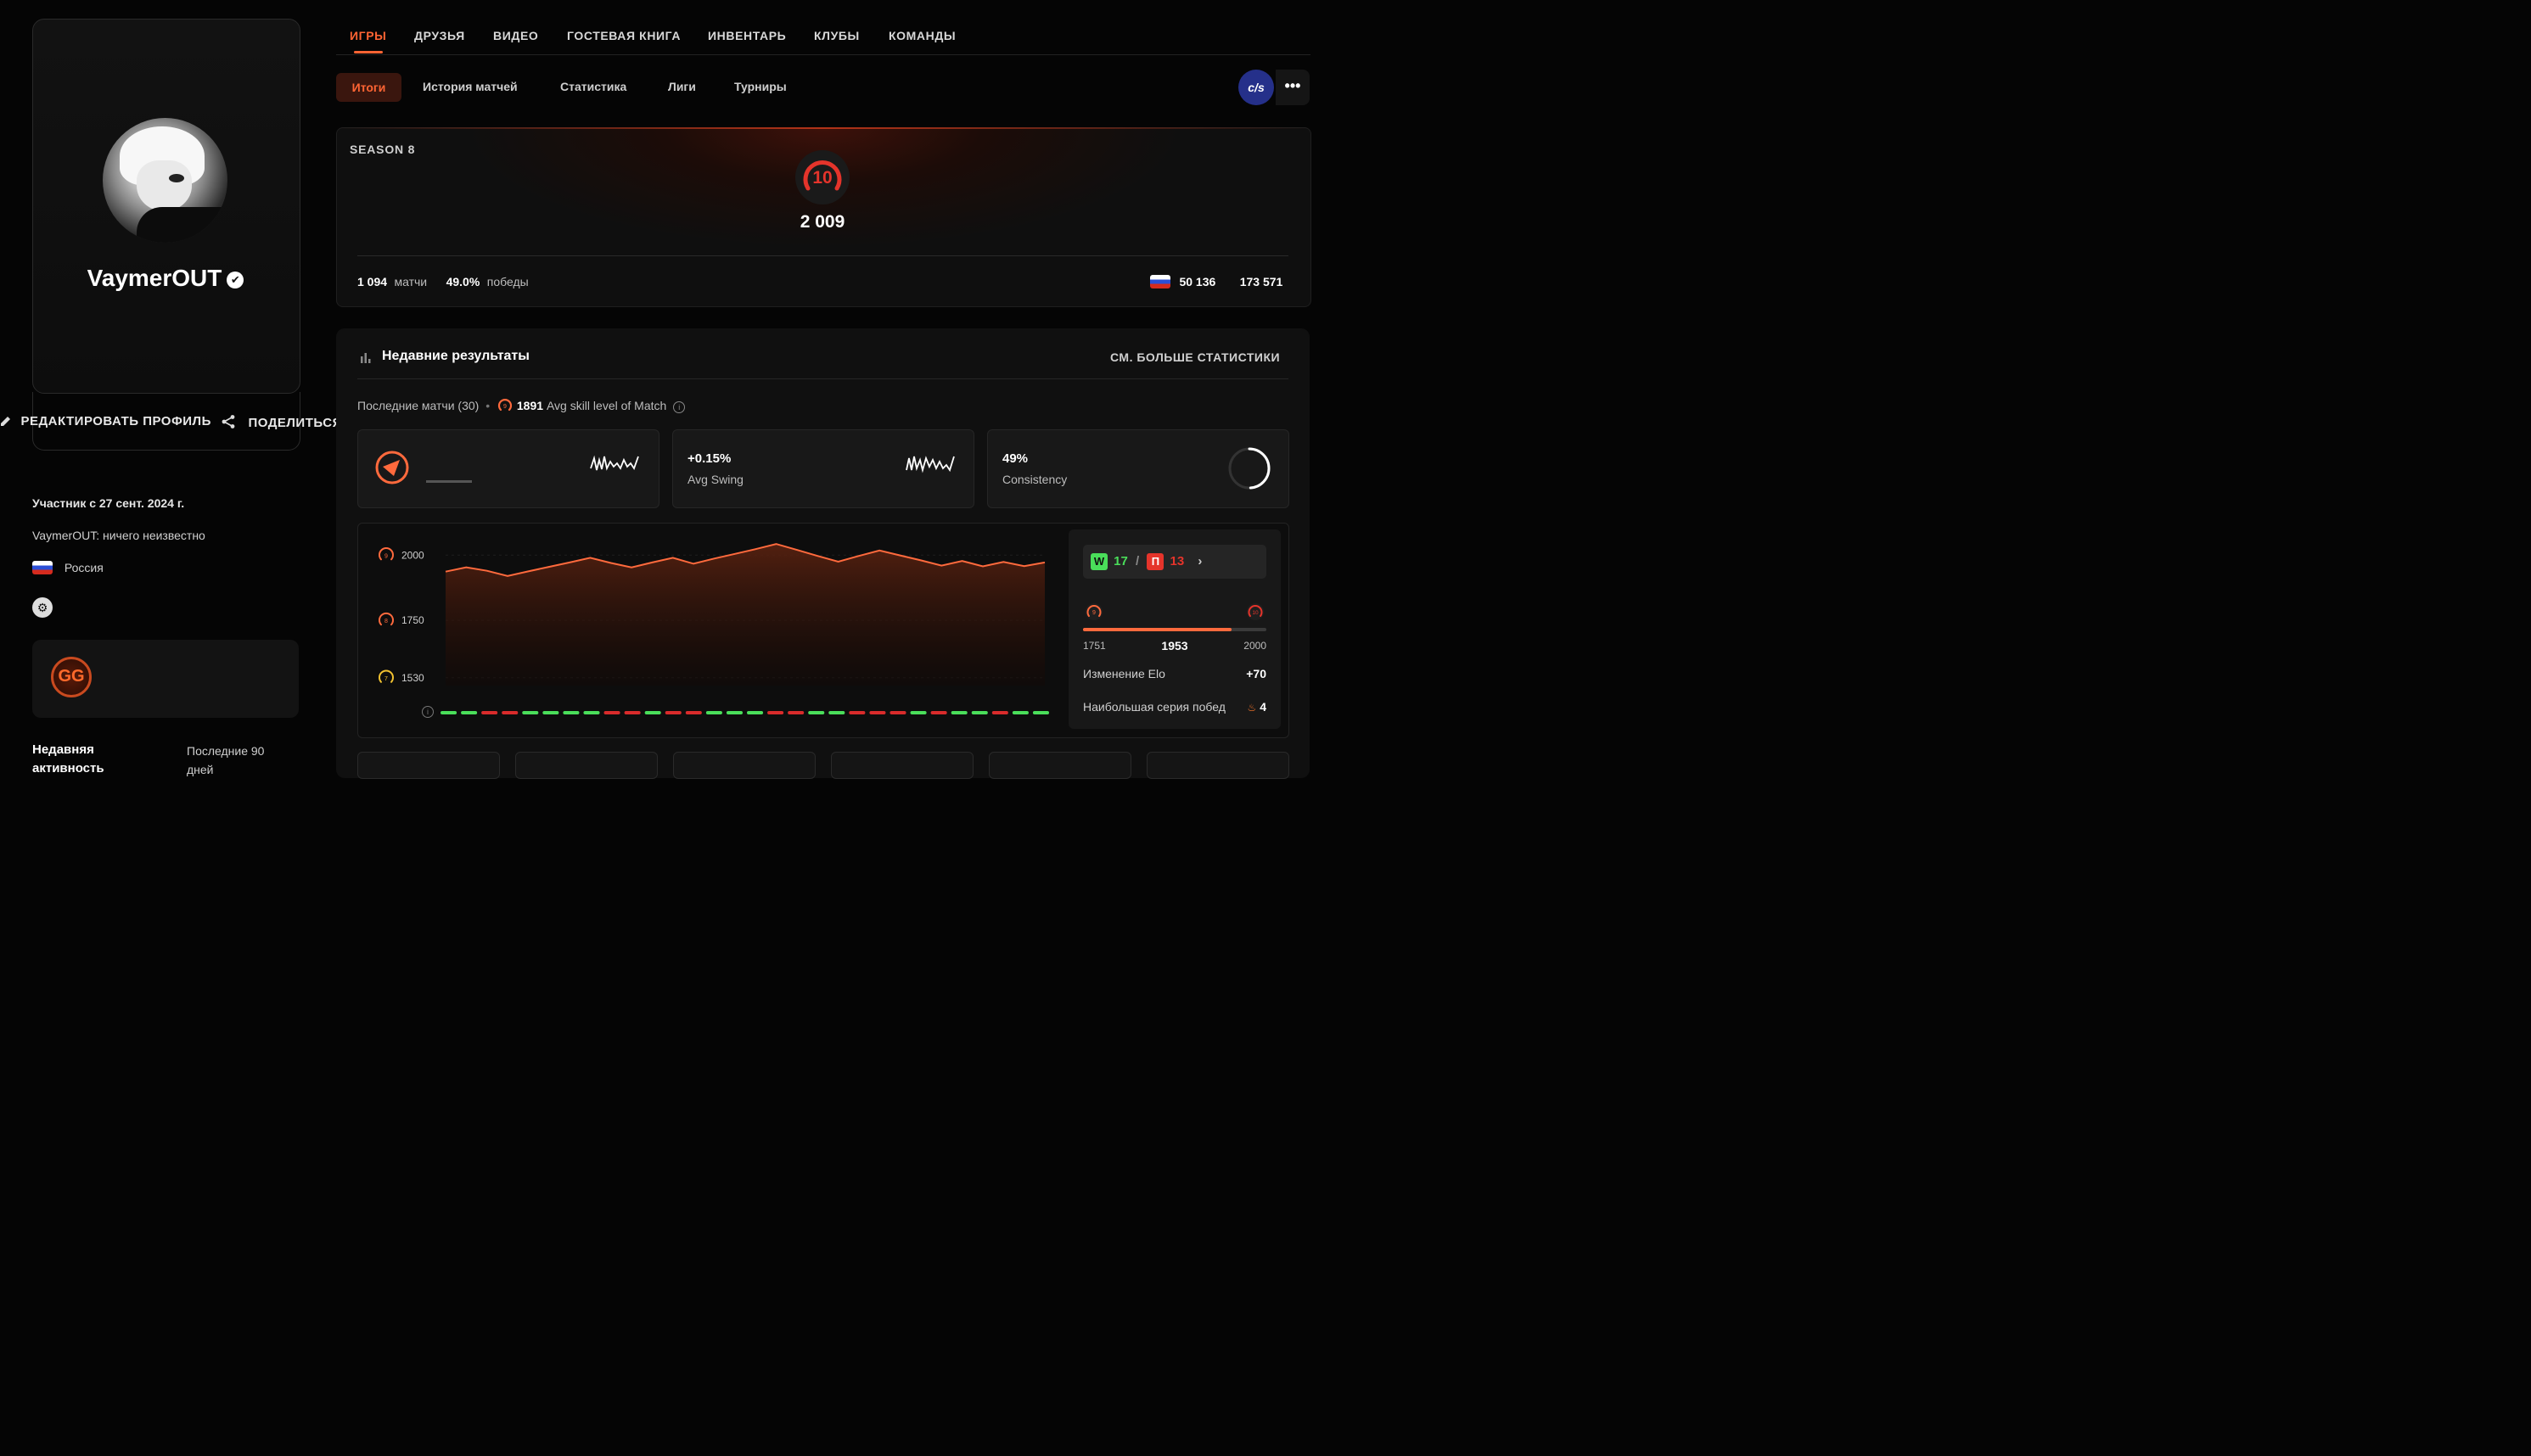 The height and width of the screenshot is (1456, 2531). I want to click on pencil-icon, so click(6, 422).